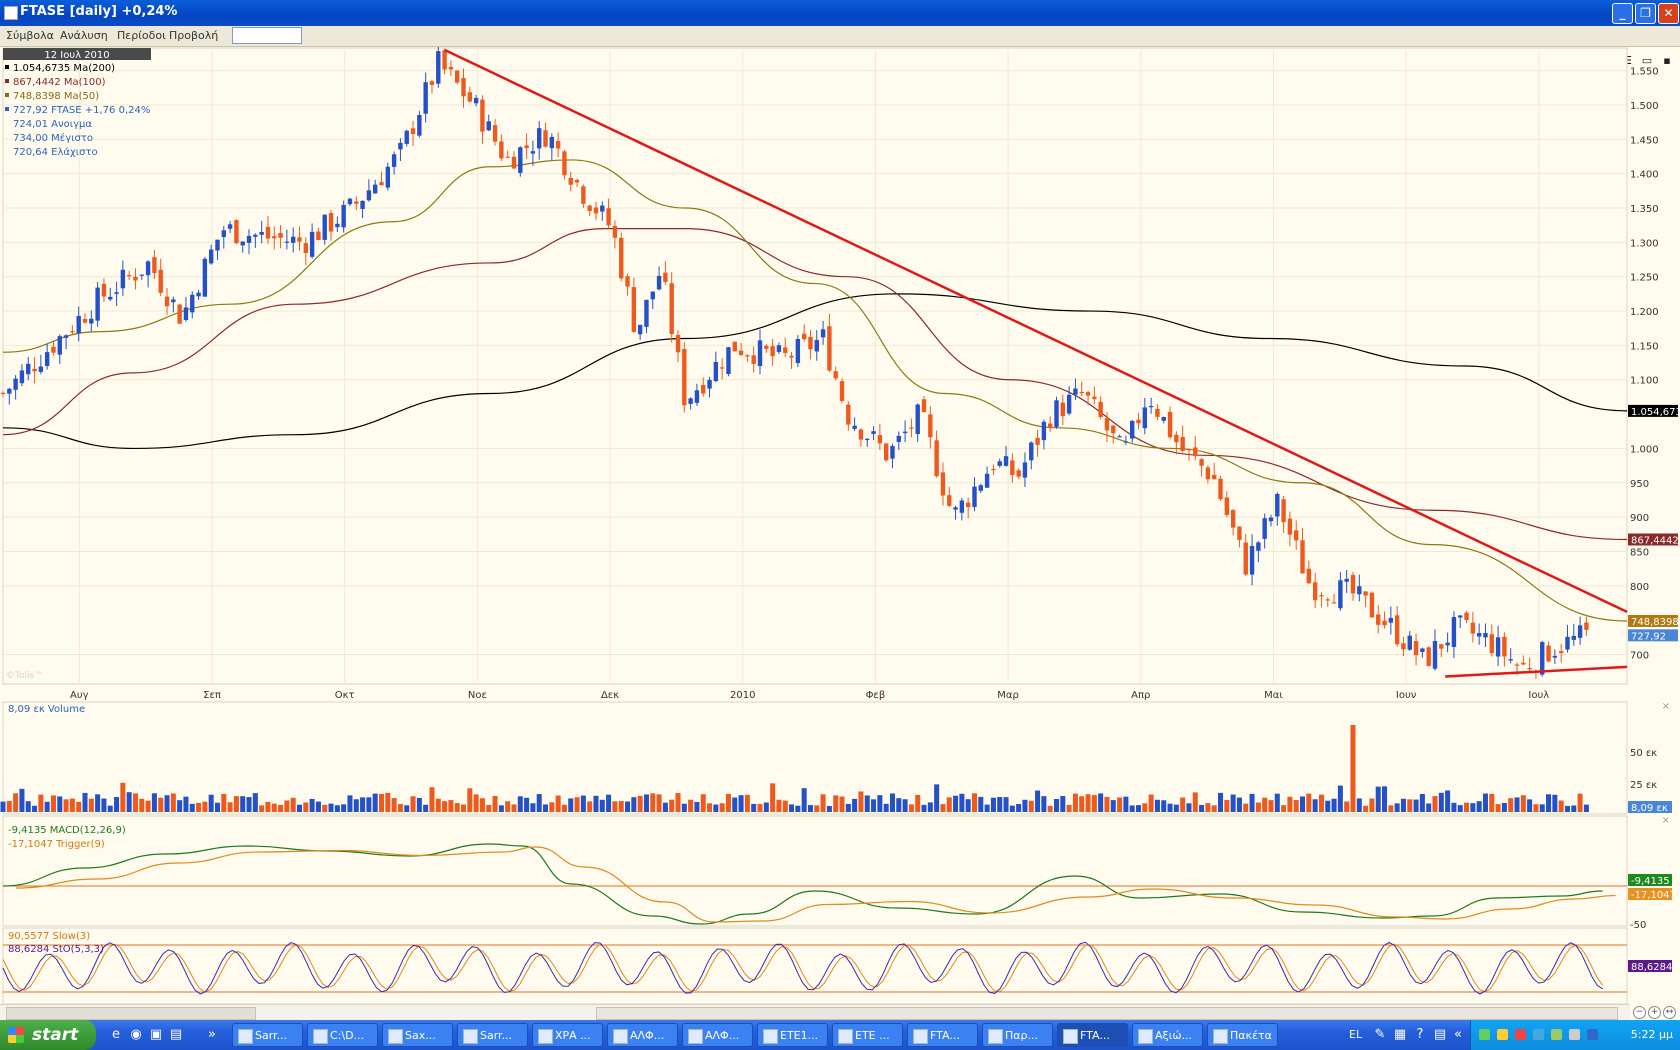 The image size is (1680, 1050). Describe the element at coordinates (1644, 243) in the screenshot. I see `y-tick-label: 1.300` at that location.